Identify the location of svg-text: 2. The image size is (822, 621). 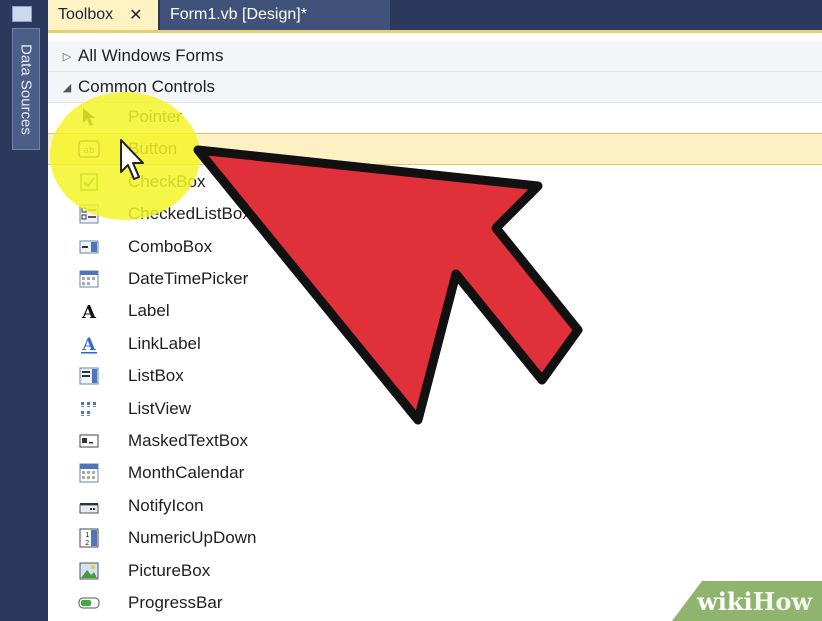
(87, 543).